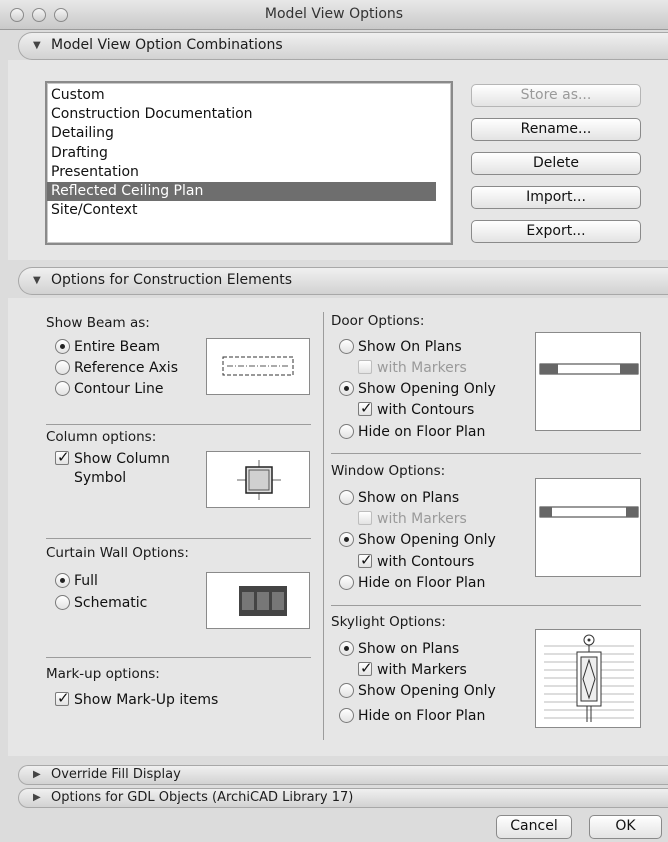  I want to click on skylight-icon, so click(589, 678).